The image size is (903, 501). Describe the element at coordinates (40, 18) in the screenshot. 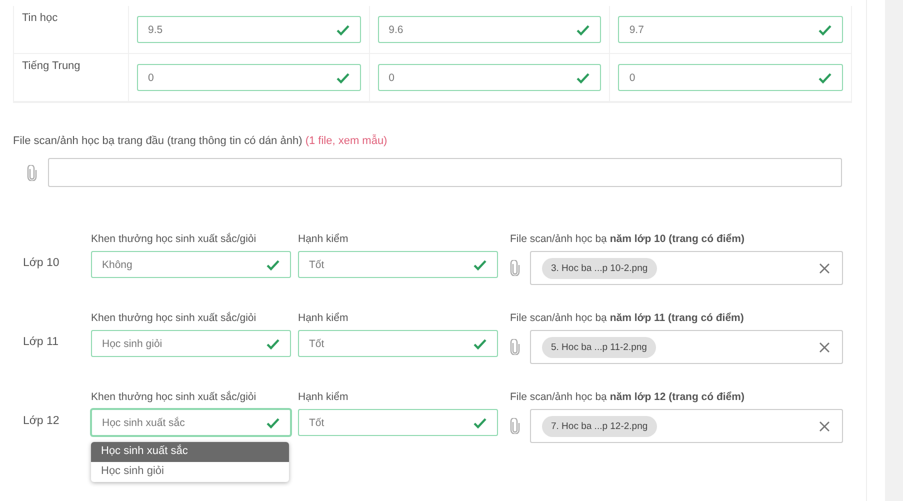

I see `subject-label: Tin học` at that location.